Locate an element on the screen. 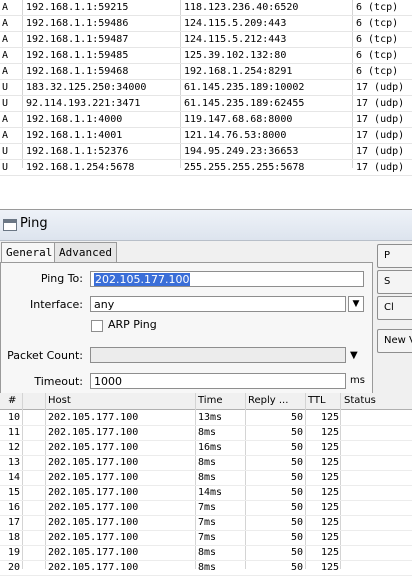 The height and width of the screenshot is (576, 412). table-row: 11 202.105.177.100 8ms 50 125 is located at coordinates (206, 433).